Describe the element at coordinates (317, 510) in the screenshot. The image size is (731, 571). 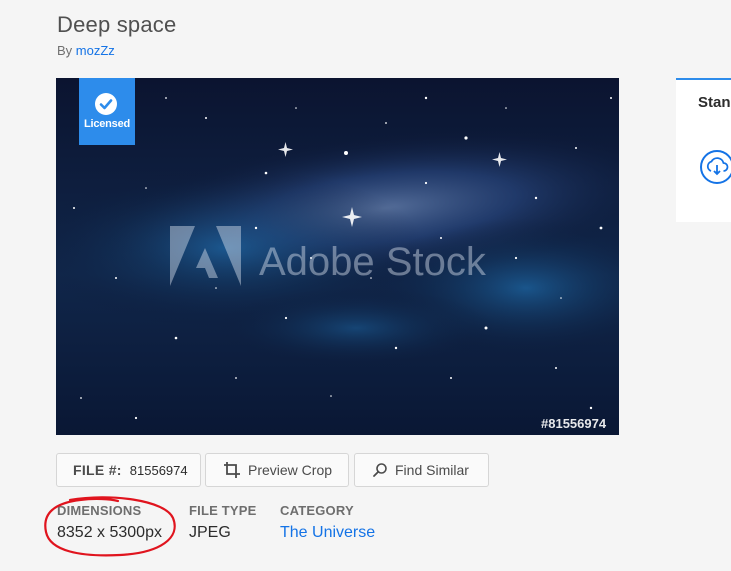
I see `category-label: CATEGORY` at that location.